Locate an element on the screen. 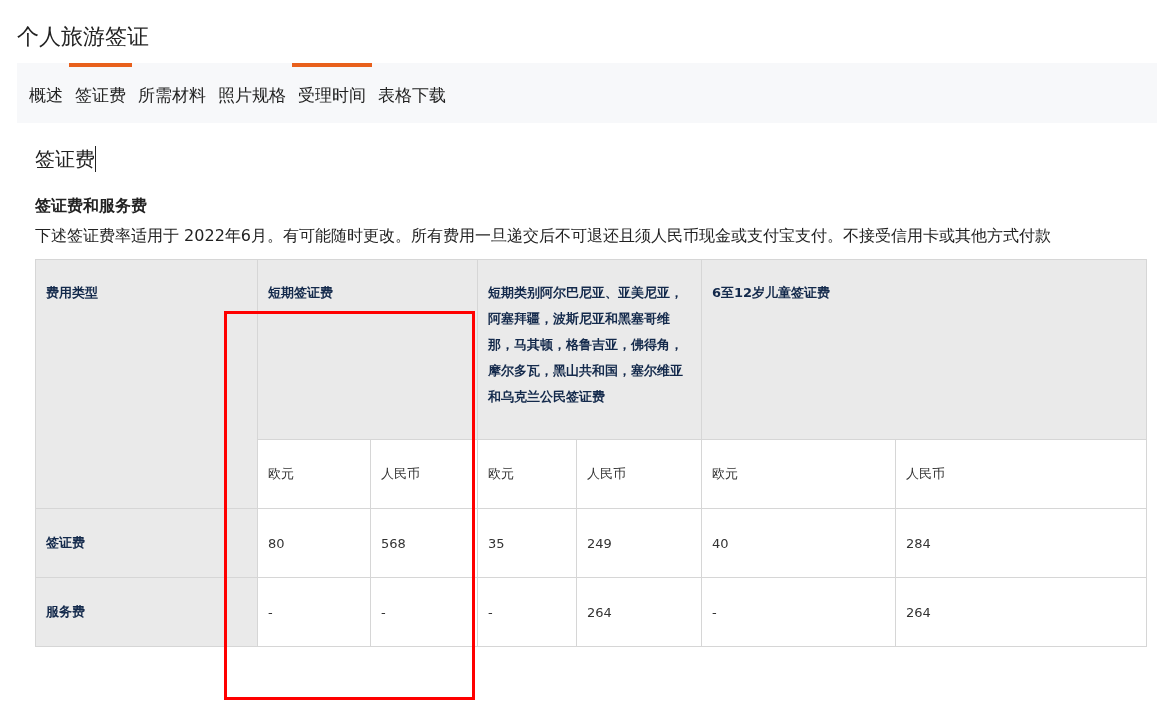 Image resolution: width=1161 pixels, height=709 pixels. text-cursor is located at coordinates (95, 159).